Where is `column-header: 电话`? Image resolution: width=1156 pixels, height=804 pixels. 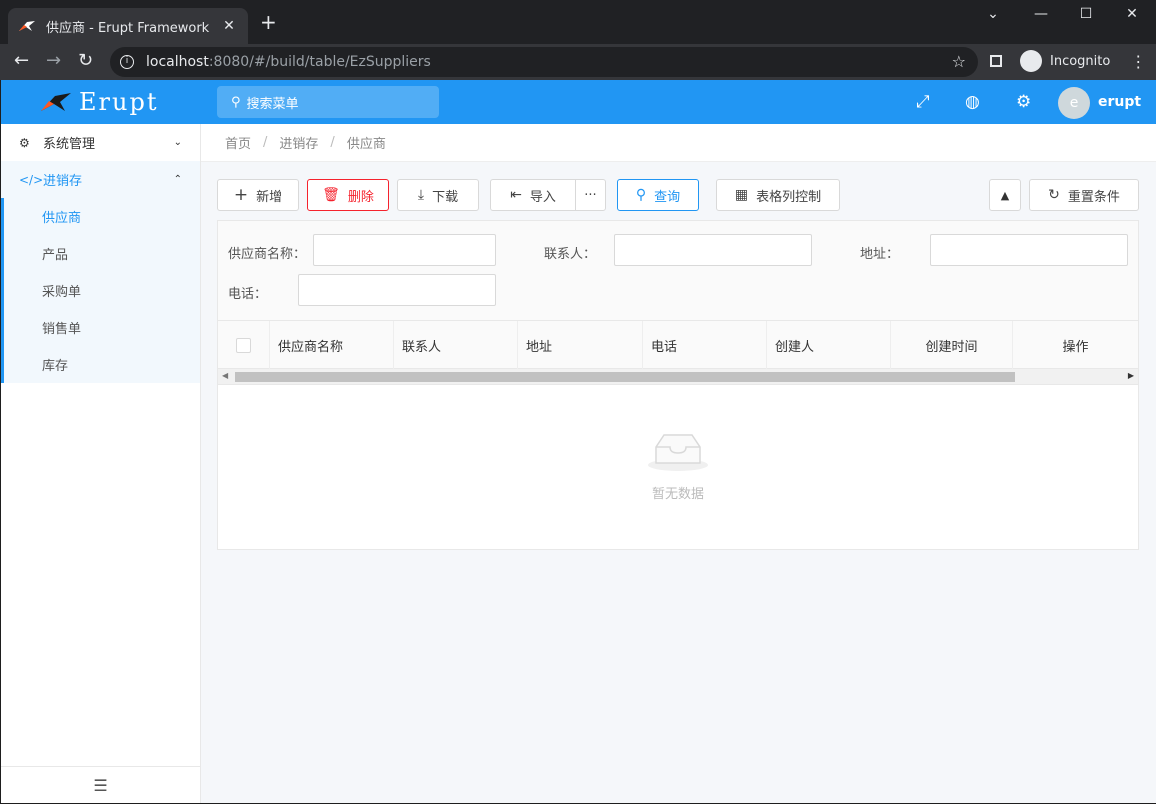 column-header: 电话 is located at coordinates (705, 345).